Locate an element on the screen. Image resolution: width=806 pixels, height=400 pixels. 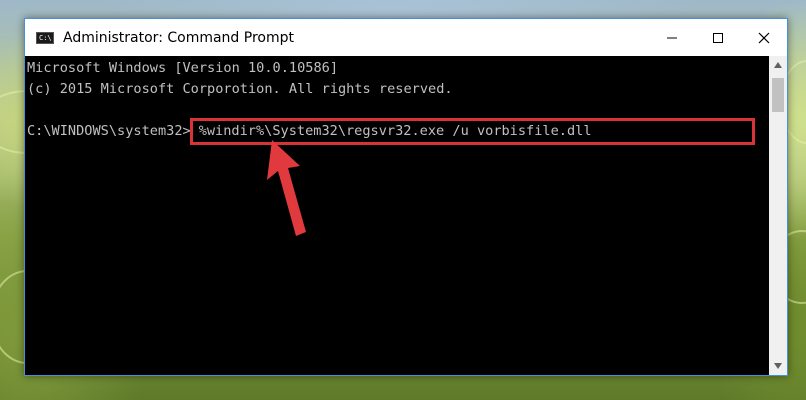
title-bar: C:\ Administrator: Command Prompt is located at coordinates (406, 37).